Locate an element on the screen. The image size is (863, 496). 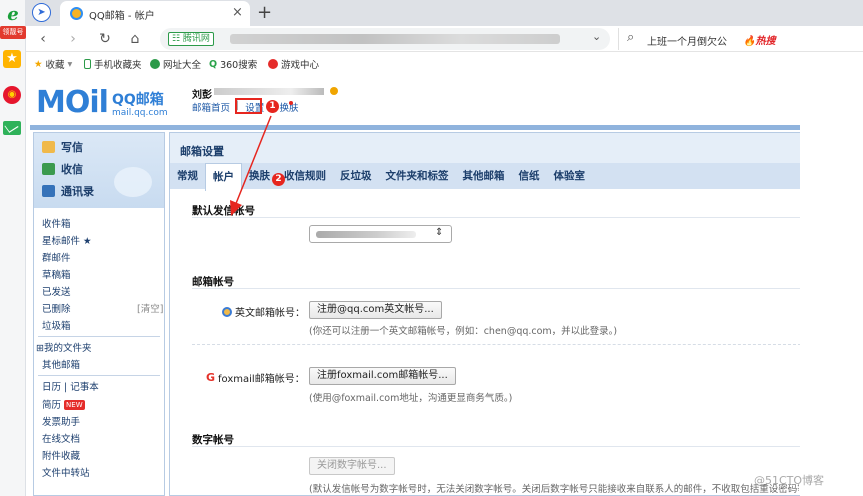
foxmail-icon: G is located at coordinates (211, 377).